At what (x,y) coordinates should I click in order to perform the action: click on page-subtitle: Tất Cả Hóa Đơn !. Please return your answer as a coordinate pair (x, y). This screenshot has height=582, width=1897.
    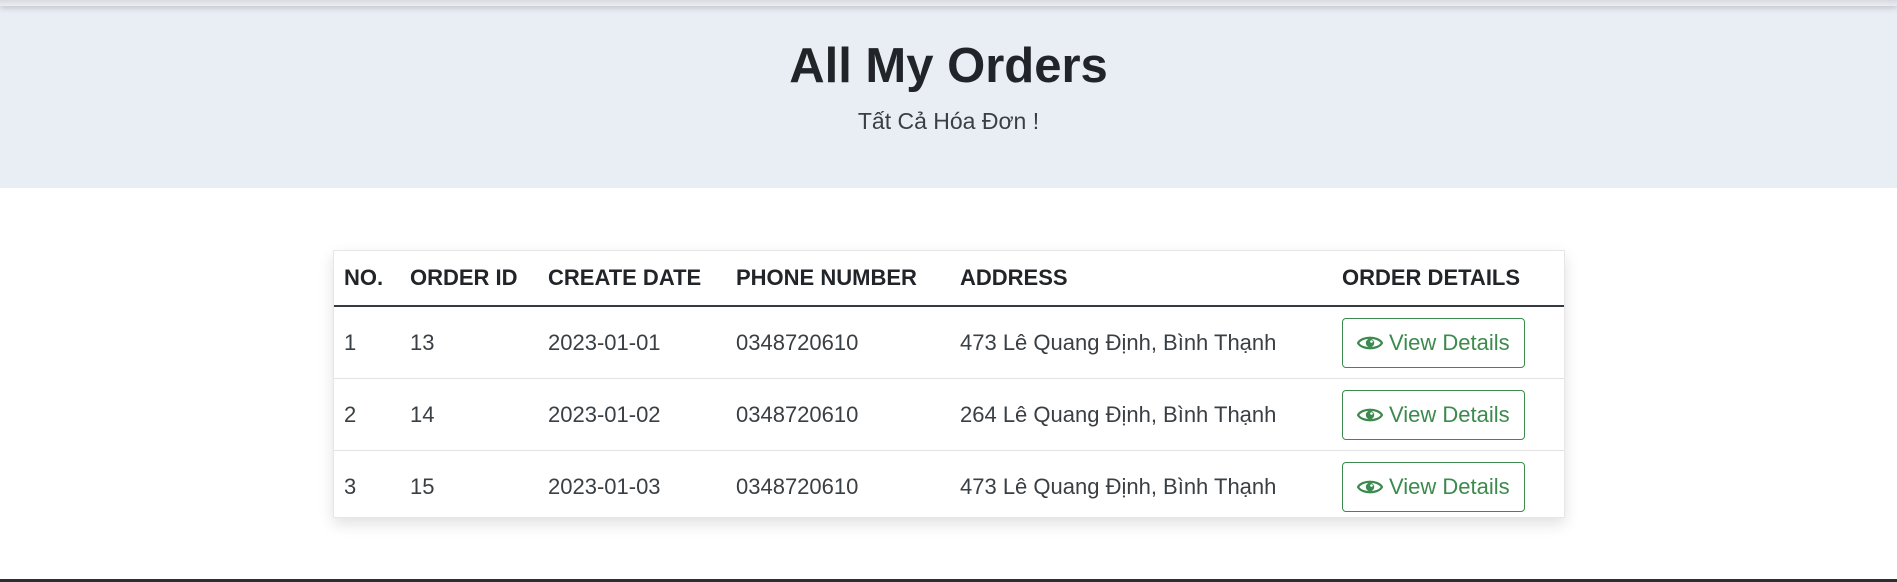
    Looking at the image, I should click on (948, 121).